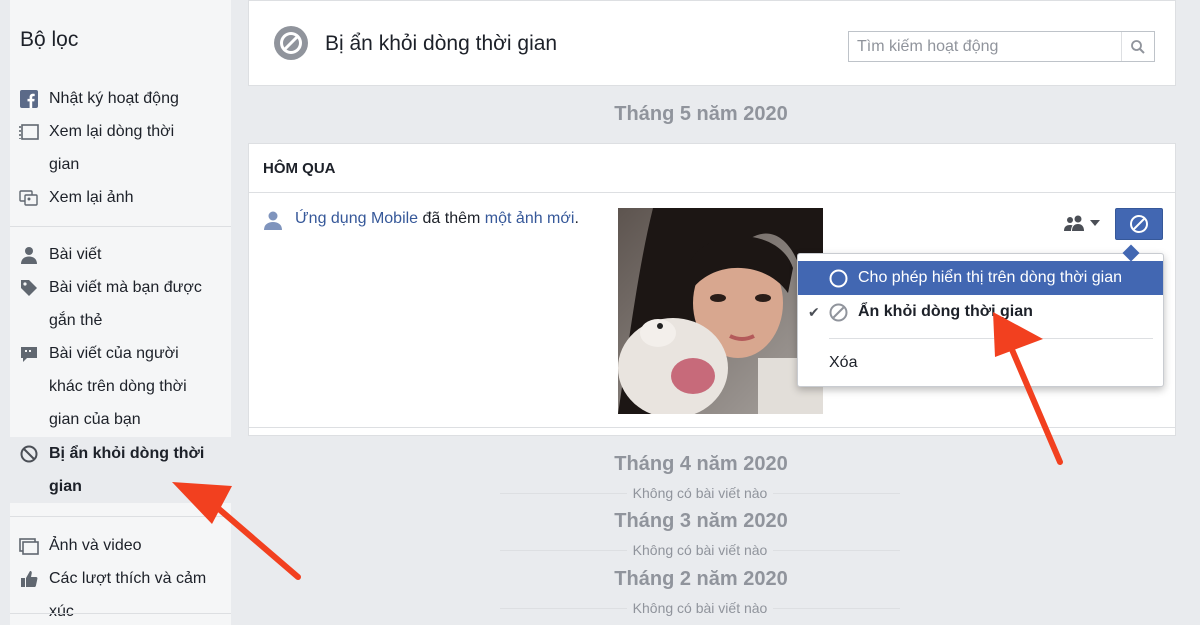  I want to click on story-verb: đã thêm, so click(451, 218).